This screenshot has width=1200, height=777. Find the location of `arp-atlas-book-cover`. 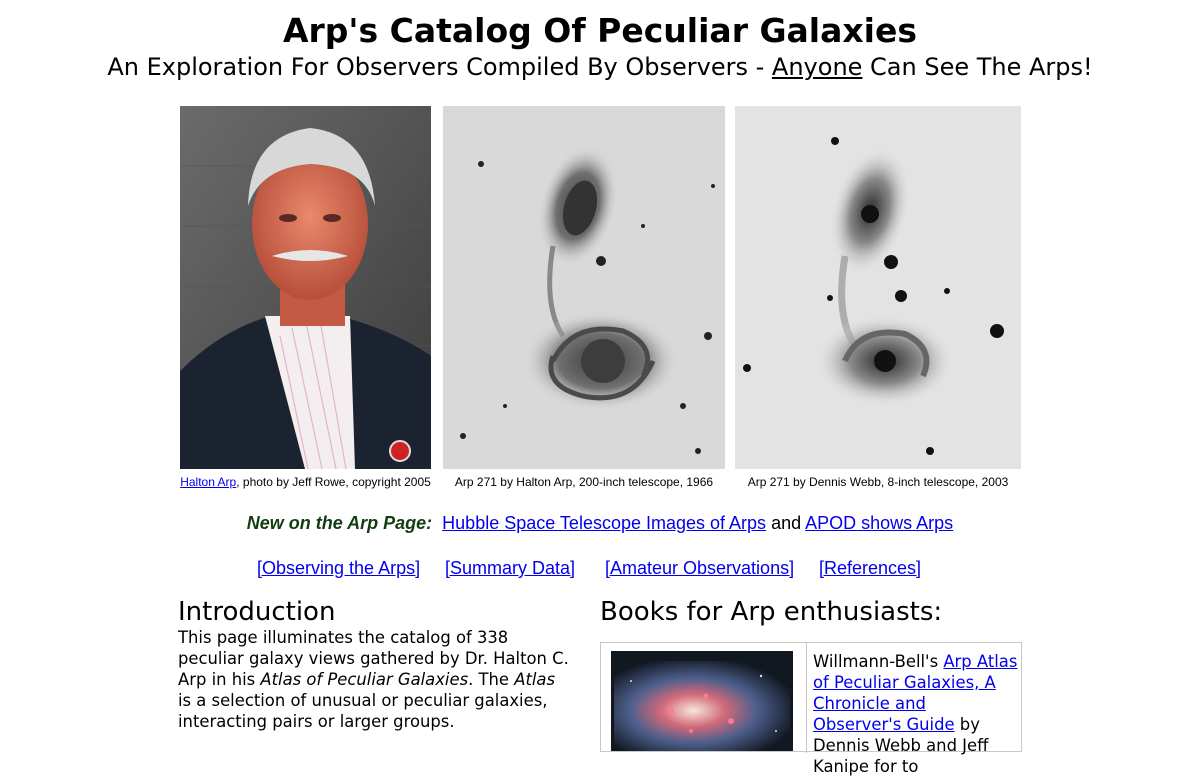

arp-atlas-book-cover is located at coordinates (702, 701).